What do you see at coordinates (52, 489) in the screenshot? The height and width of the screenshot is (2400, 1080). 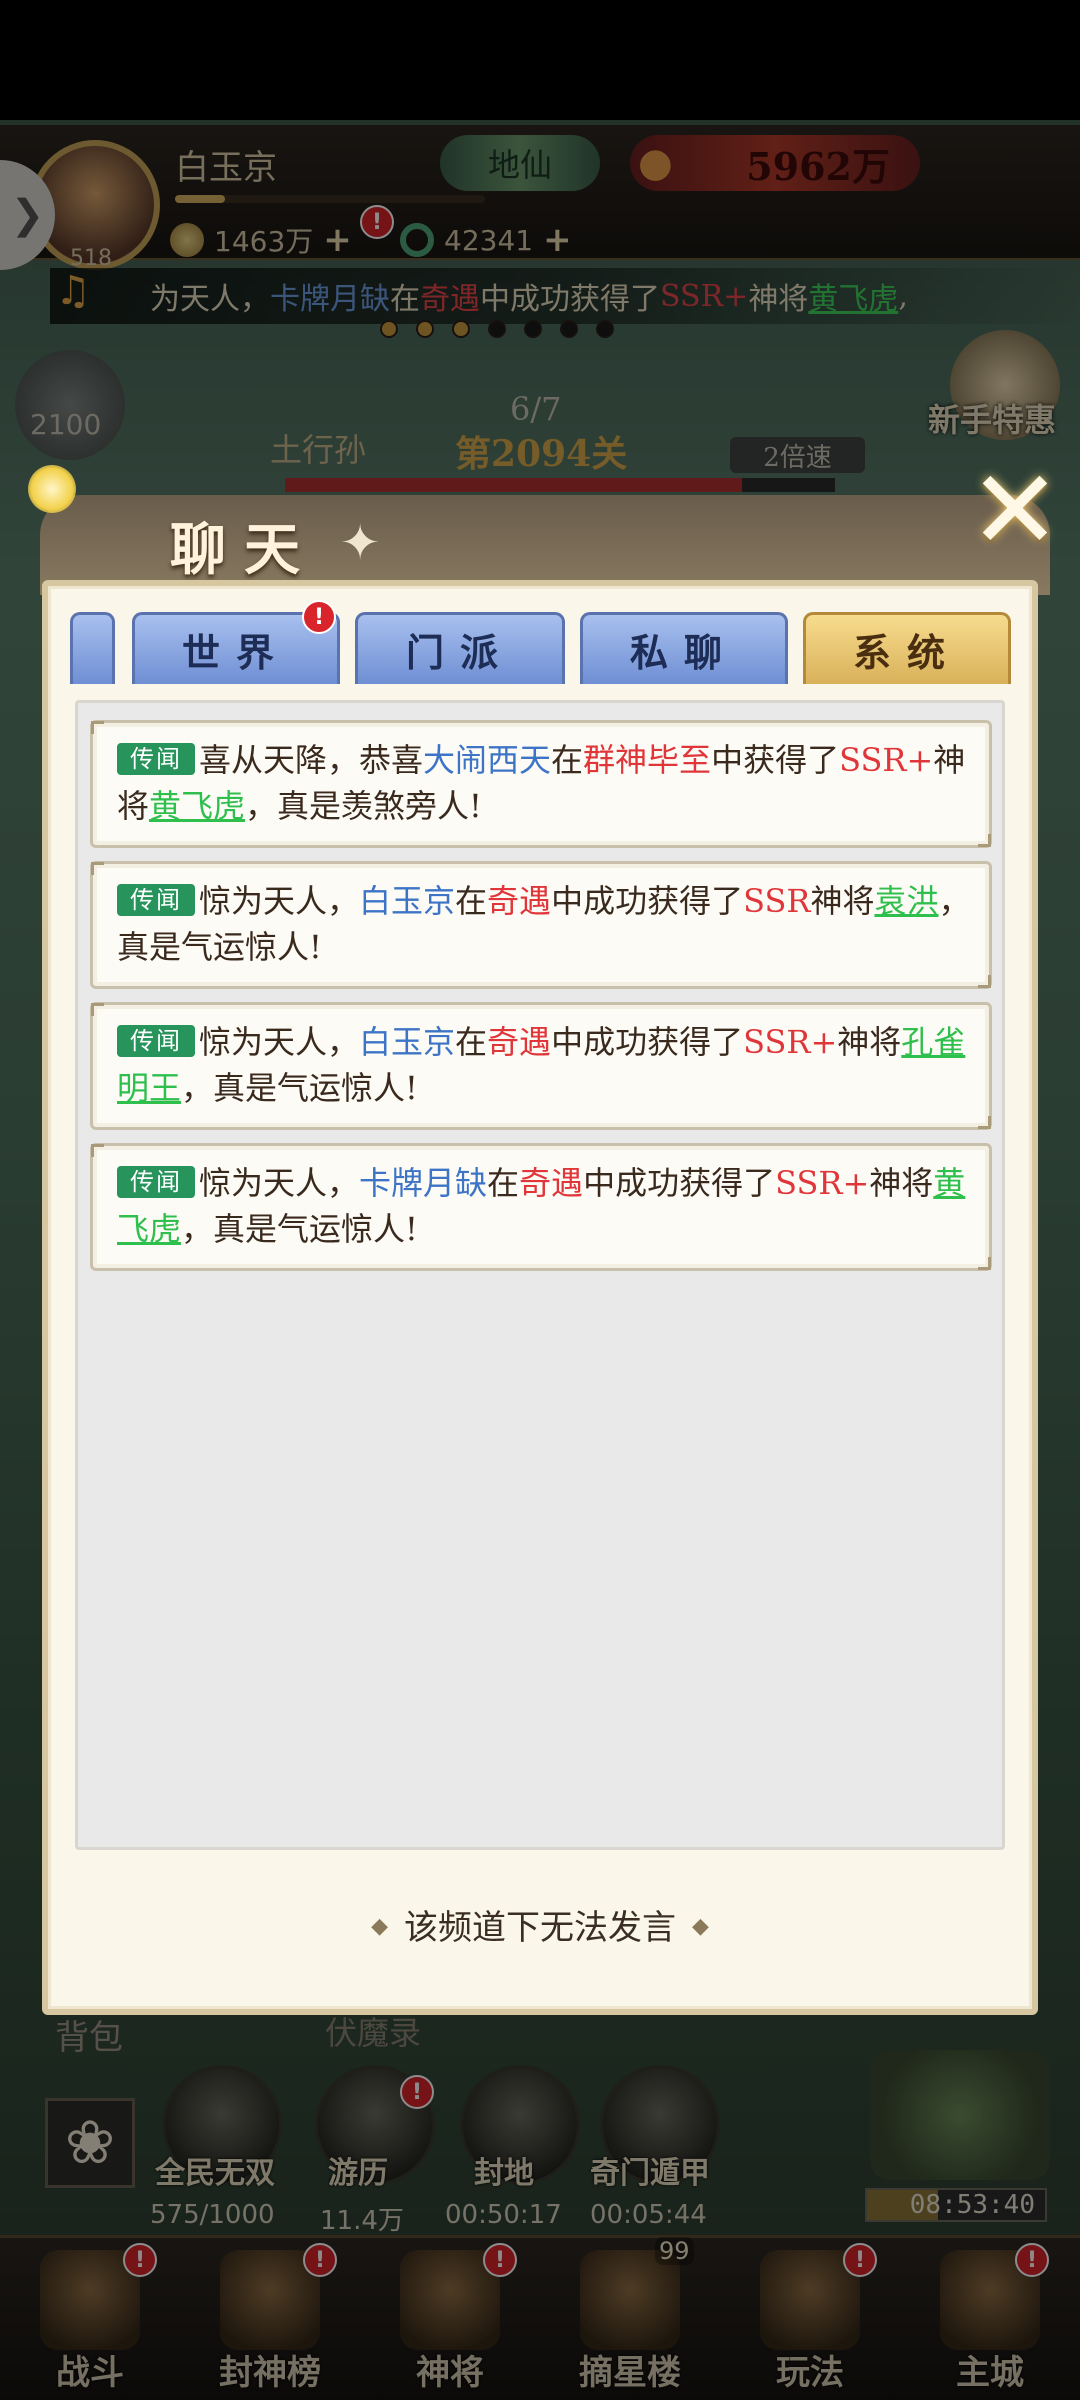 I see `lamp-icon` at bounding box center [52, 489].